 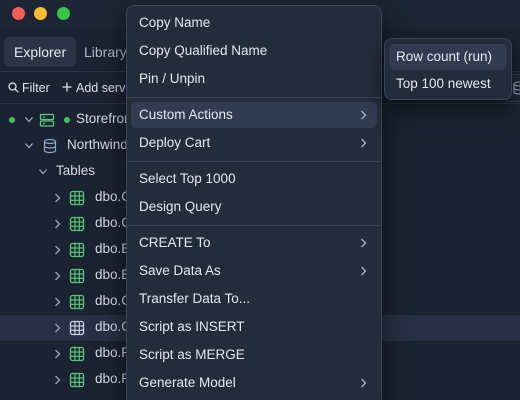 I want to click on menu-item-custom-actions: Custom Actions, so click(x=254, y=115).